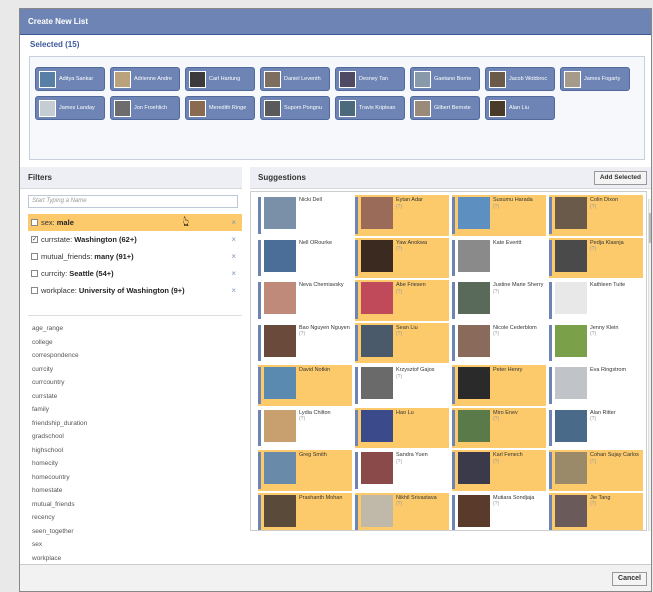  What do you see at coordinates (220, 79) in the screenshot?
I see `selected-chip: Carl Hartung` at bounding box center [220, 79].